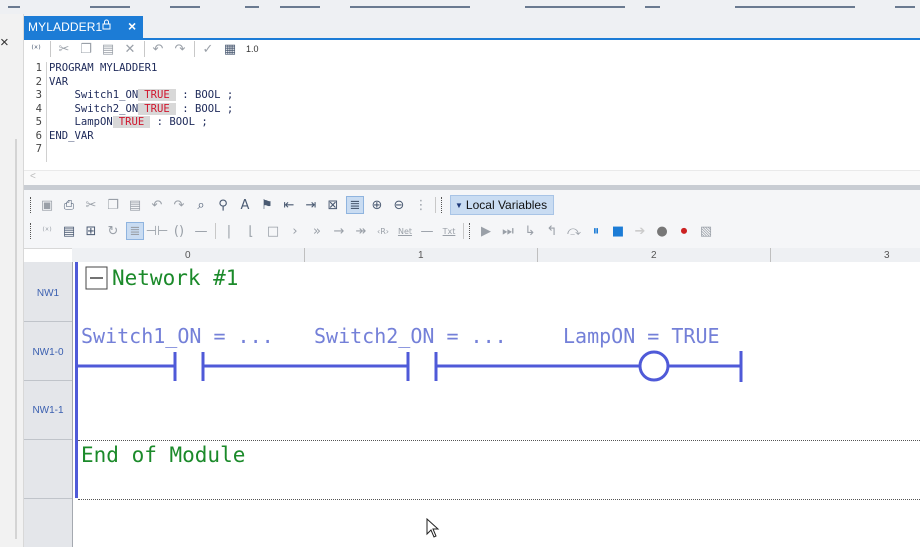 The height and width of the screenshot is (547, 920). I want to click on stop-icon: ■, so click(618, 231).